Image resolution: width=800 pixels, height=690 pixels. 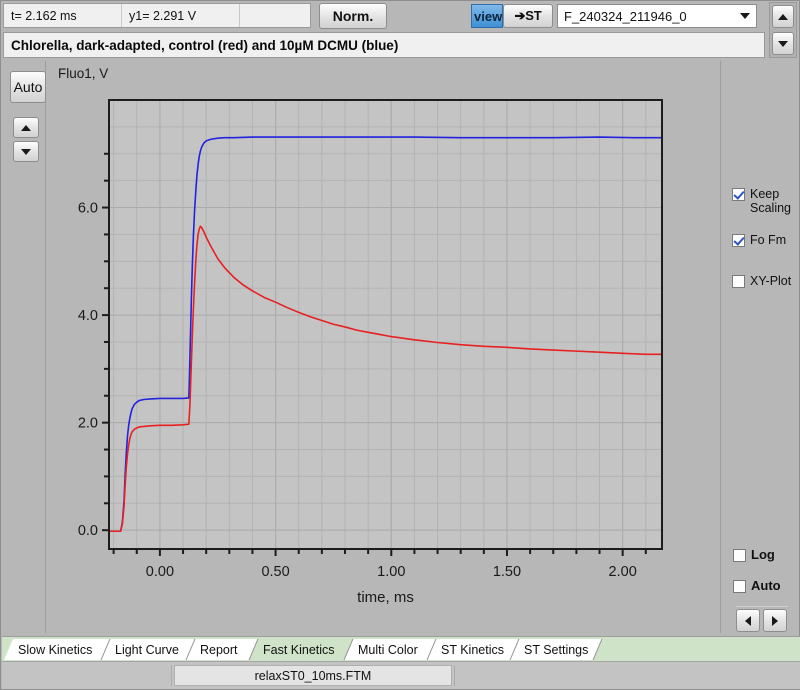 I want to click on x-tick-label: 0.50, so click(x=275, y=572).